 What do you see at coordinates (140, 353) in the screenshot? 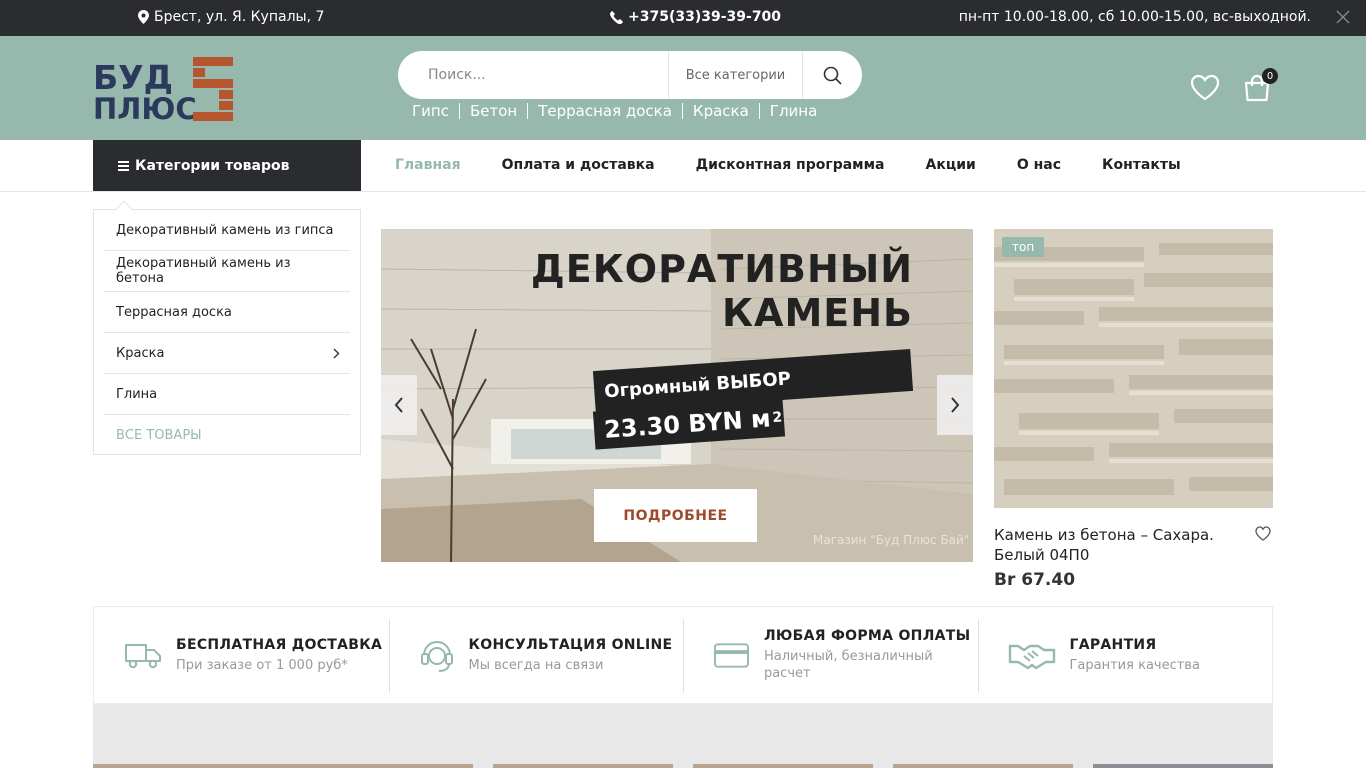
I see `category-item-label: Краска` at bounding box center [140, 353].